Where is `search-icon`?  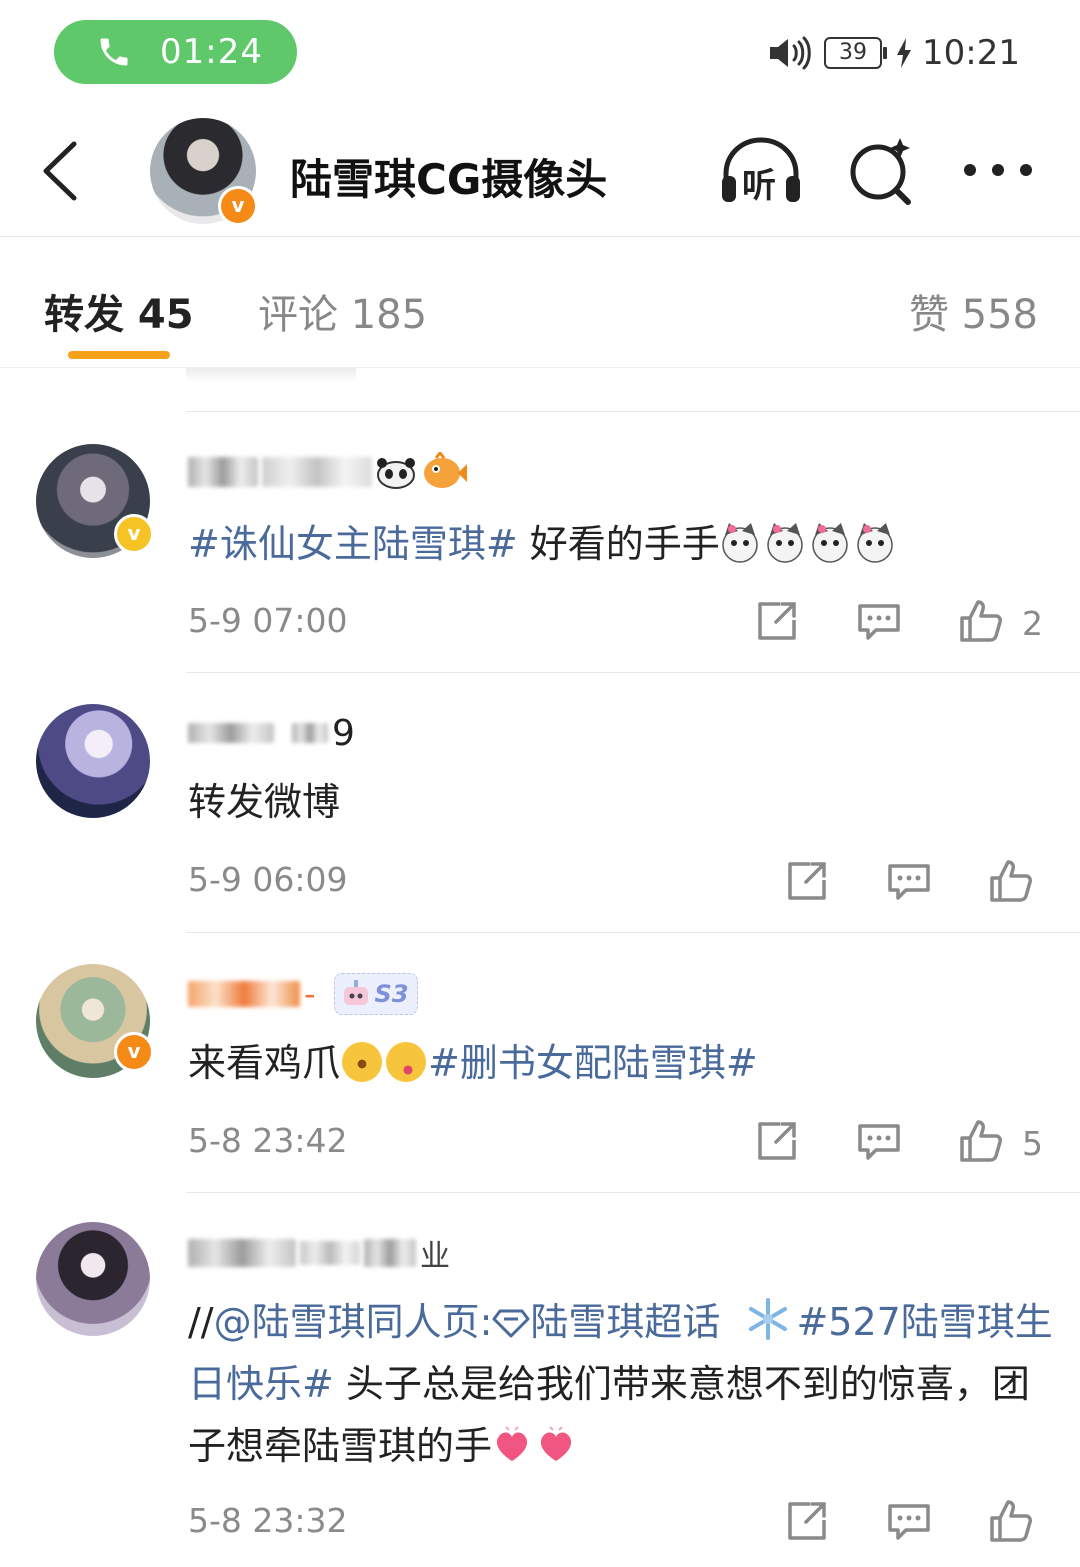
search-icon is located at coordinates (882, 172).